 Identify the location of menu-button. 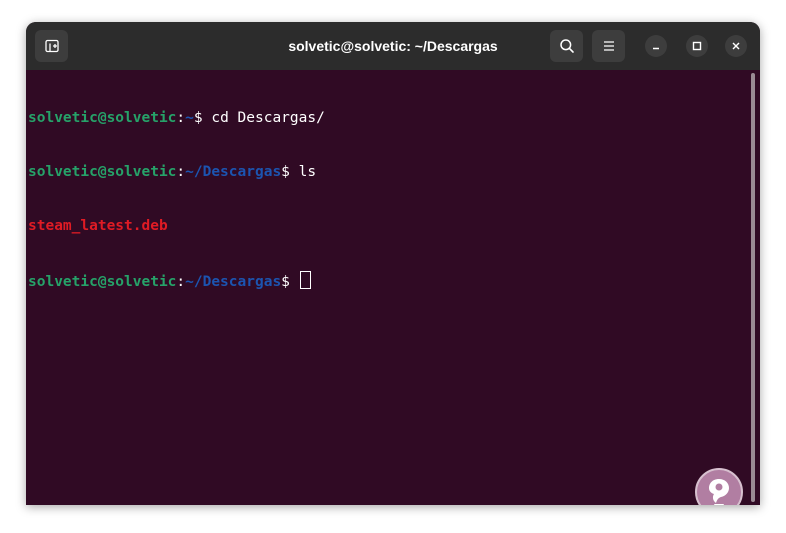
(608, 46).